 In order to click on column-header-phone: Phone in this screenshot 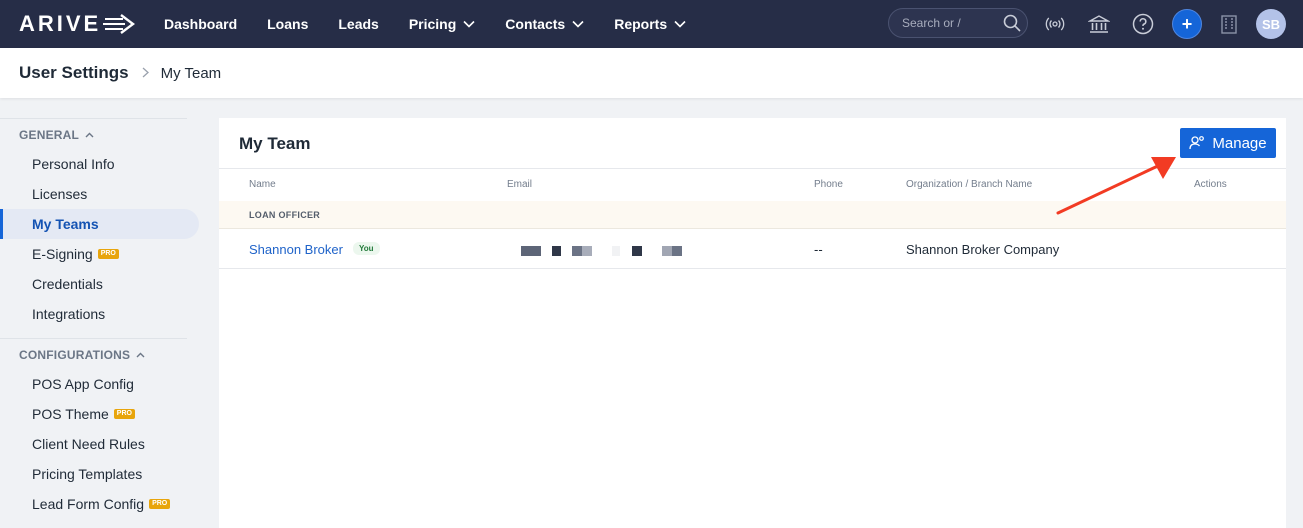, I will do `click(828, 184)`.